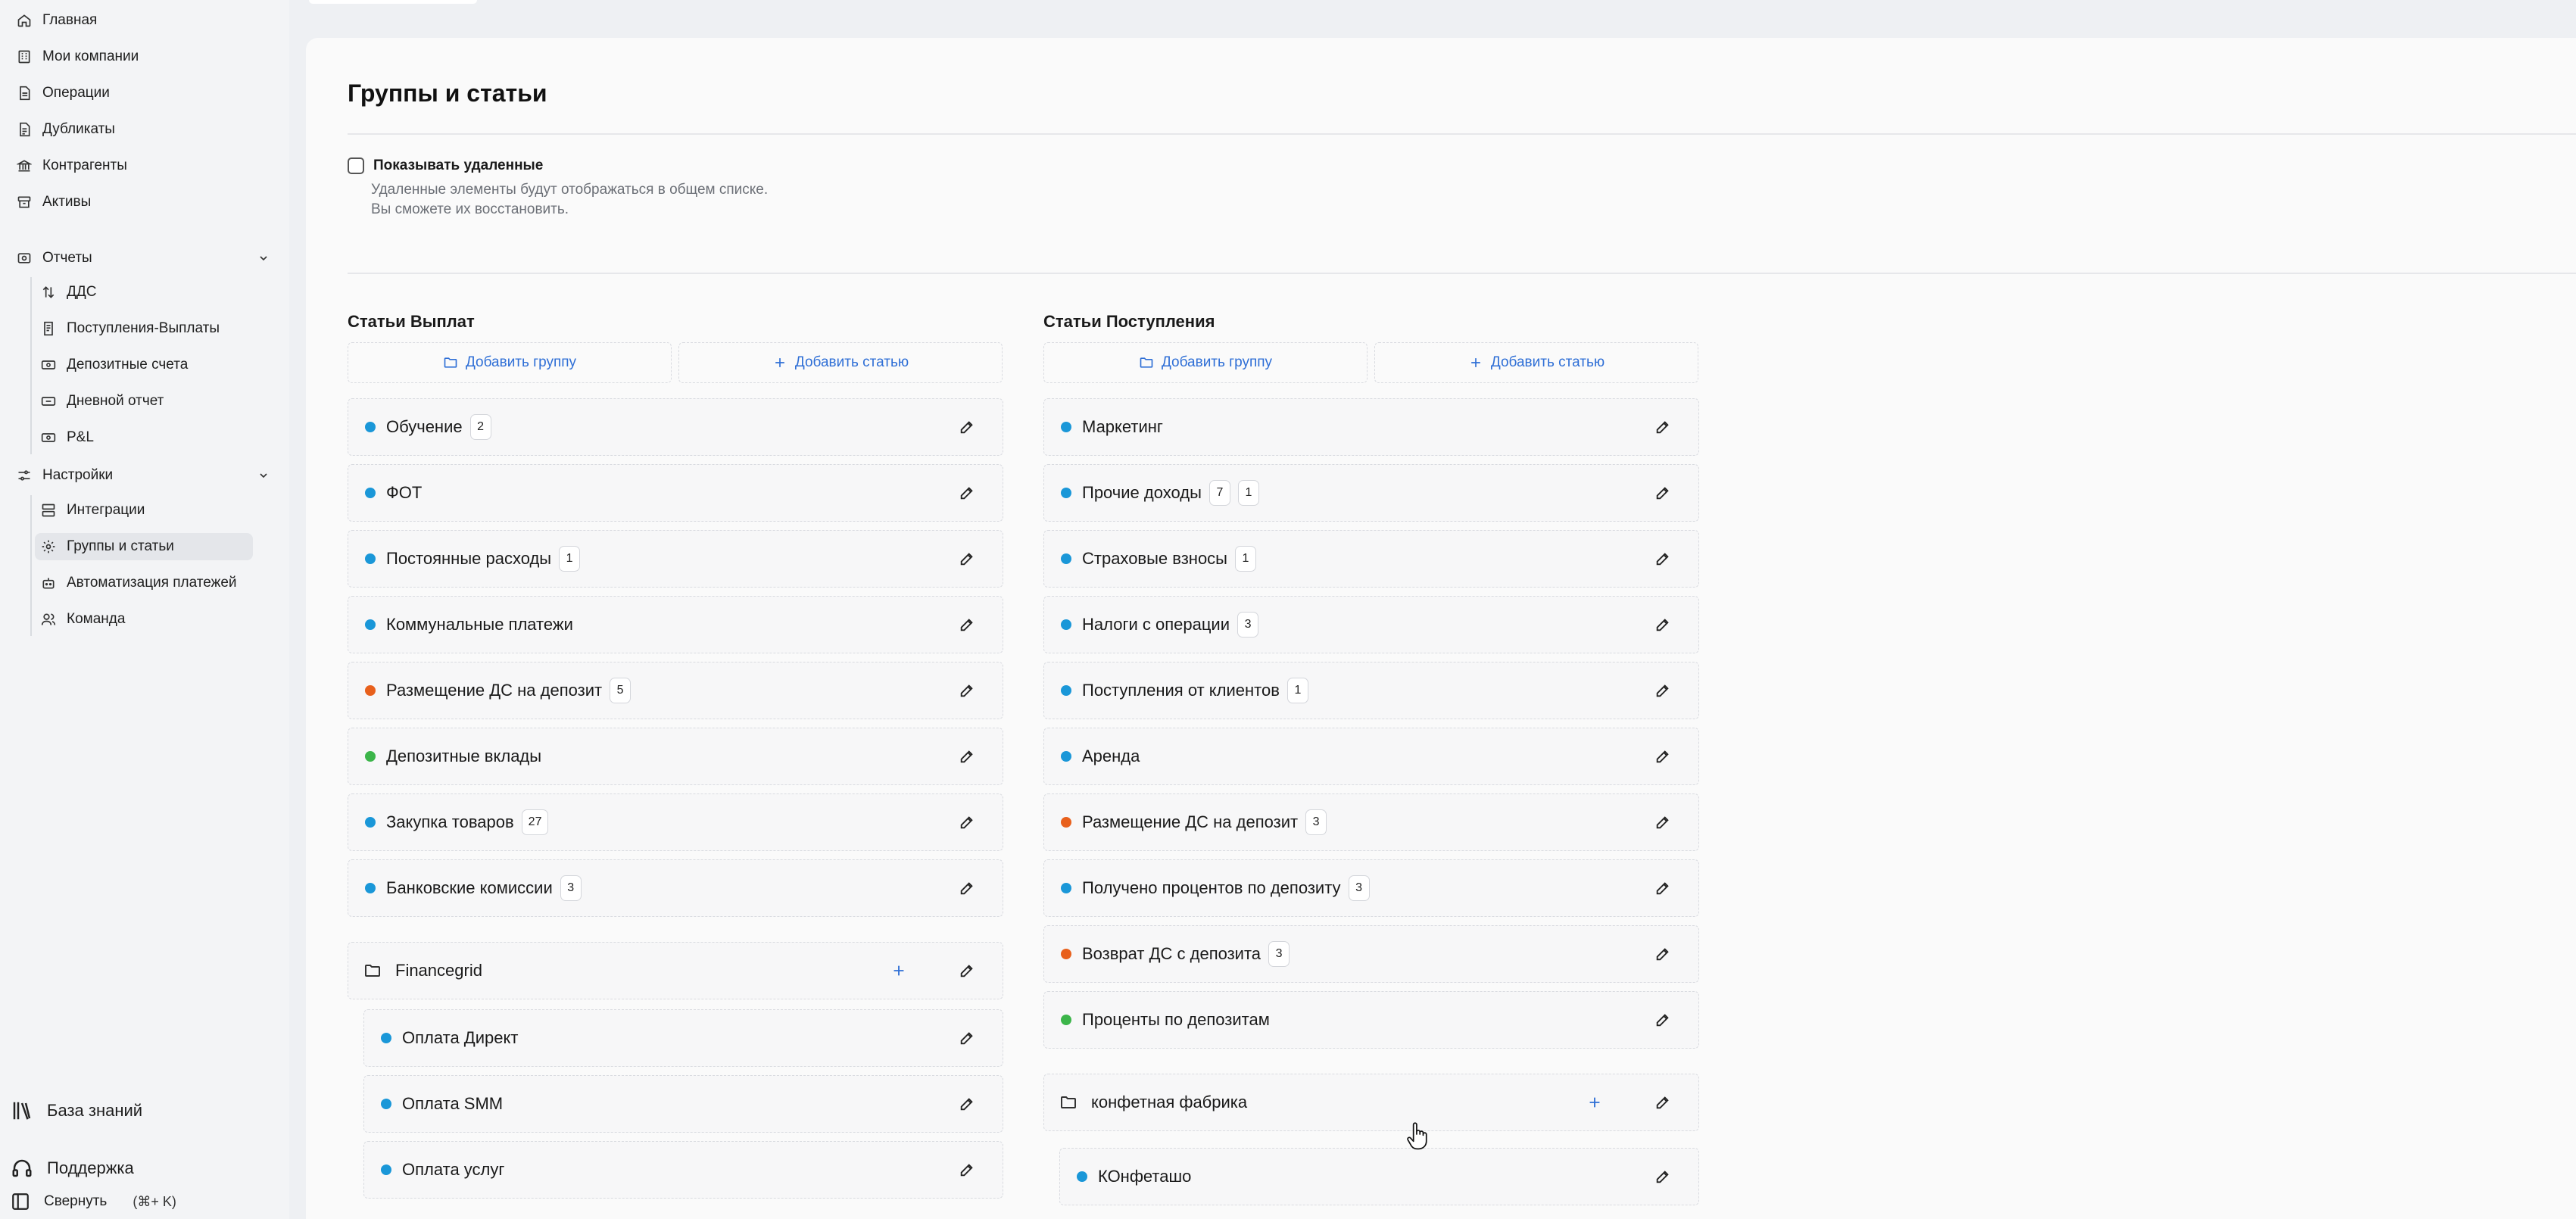 This screenshot has width=2576, height=1219. Describe the element at coordinates (356, 165) in the screenshot. I see `show-deleted-checkbox` at that location.